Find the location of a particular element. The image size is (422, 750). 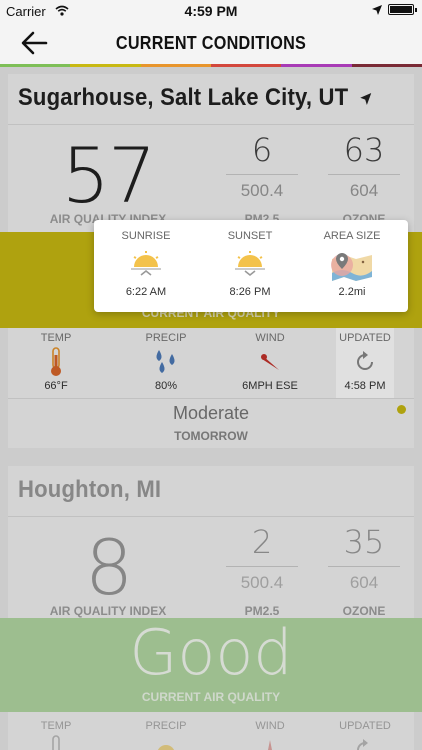

updated-column: UPDATED is located at coordinates (365, 733).